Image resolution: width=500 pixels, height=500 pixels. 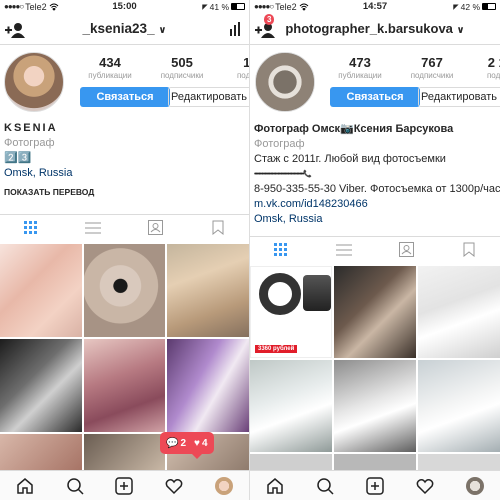 I want to click on username-switcher: _ksenia23_ ∨, so click(x=124, y=28).